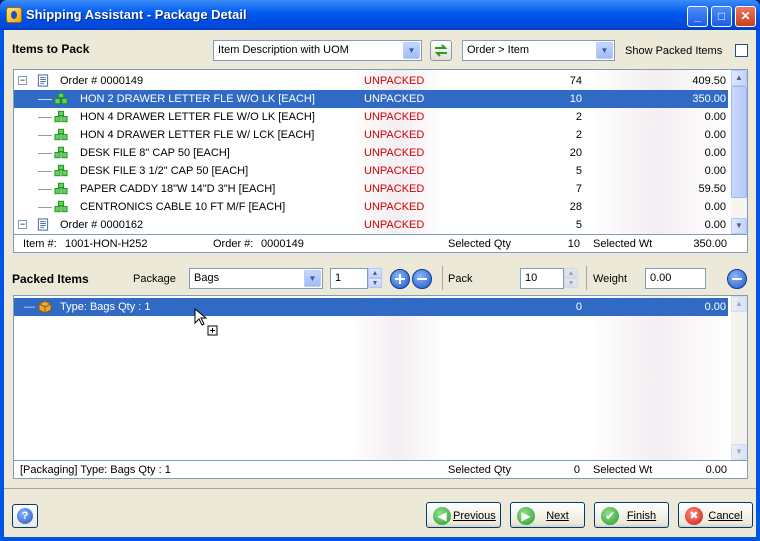  I want to click on arrow-left-icon: ◀, so click(442, 516).